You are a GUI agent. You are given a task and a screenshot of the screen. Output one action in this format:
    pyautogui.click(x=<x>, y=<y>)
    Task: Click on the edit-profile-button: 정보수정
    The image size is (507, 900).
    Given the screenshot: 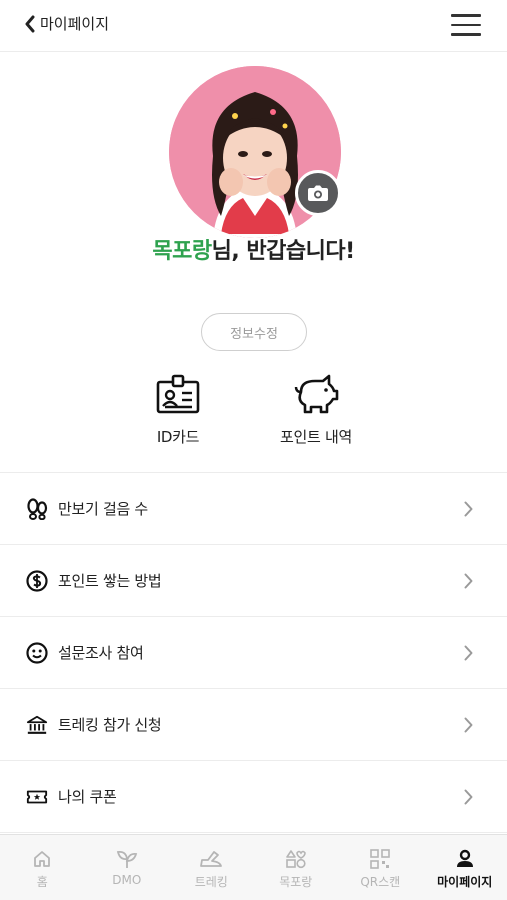 What is the action you would take?
    pyautogui.click(x=254, y=332)
    